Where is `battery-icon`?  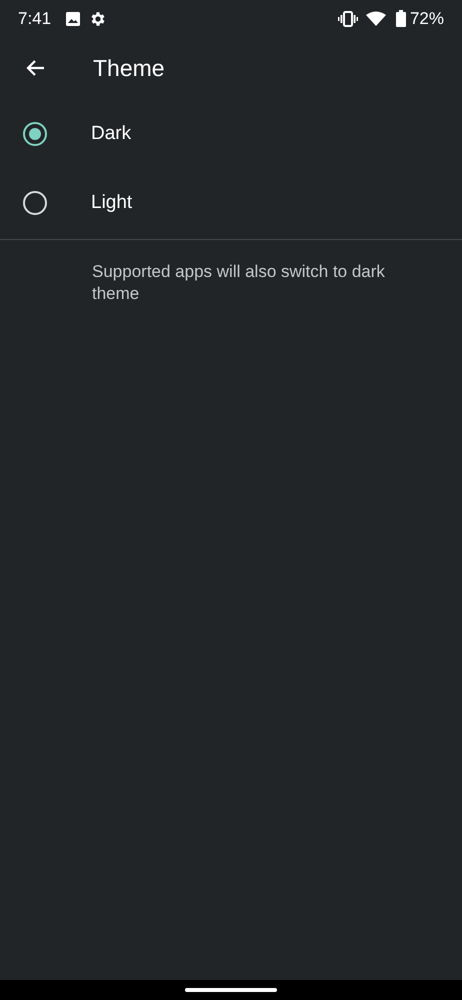 battery-icon is located at coordinates (401, 18).